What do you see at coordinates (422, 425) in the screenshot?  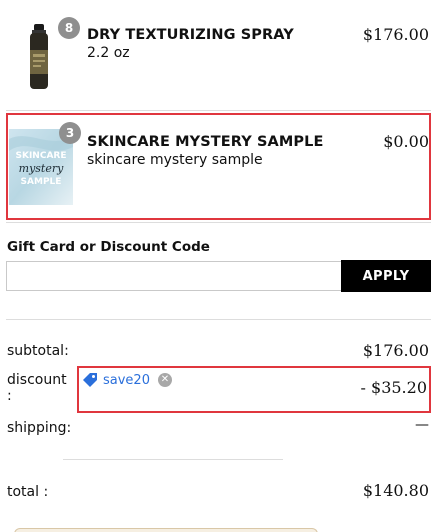 I see `shipping-value: —` at bounding box center [422, 425].